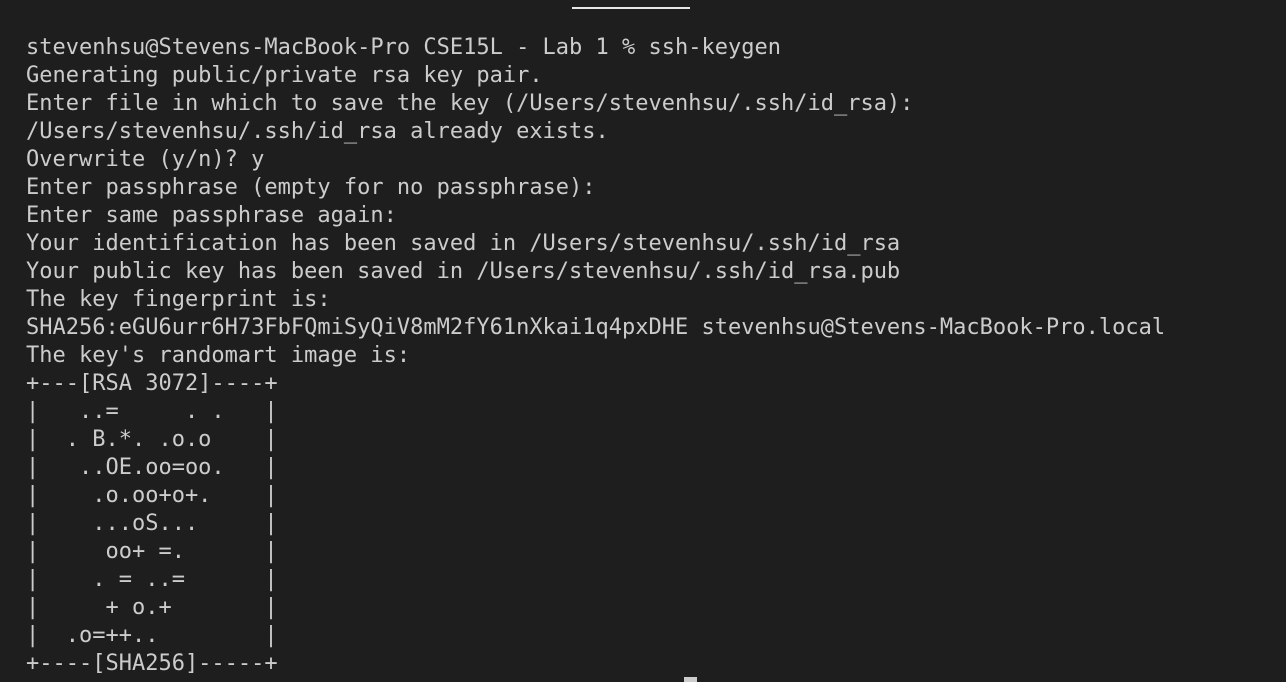  Describe the element at coordinates (178, 299) in the screenshot. I see `terminal-line: The key fingerprint is:` at that location.